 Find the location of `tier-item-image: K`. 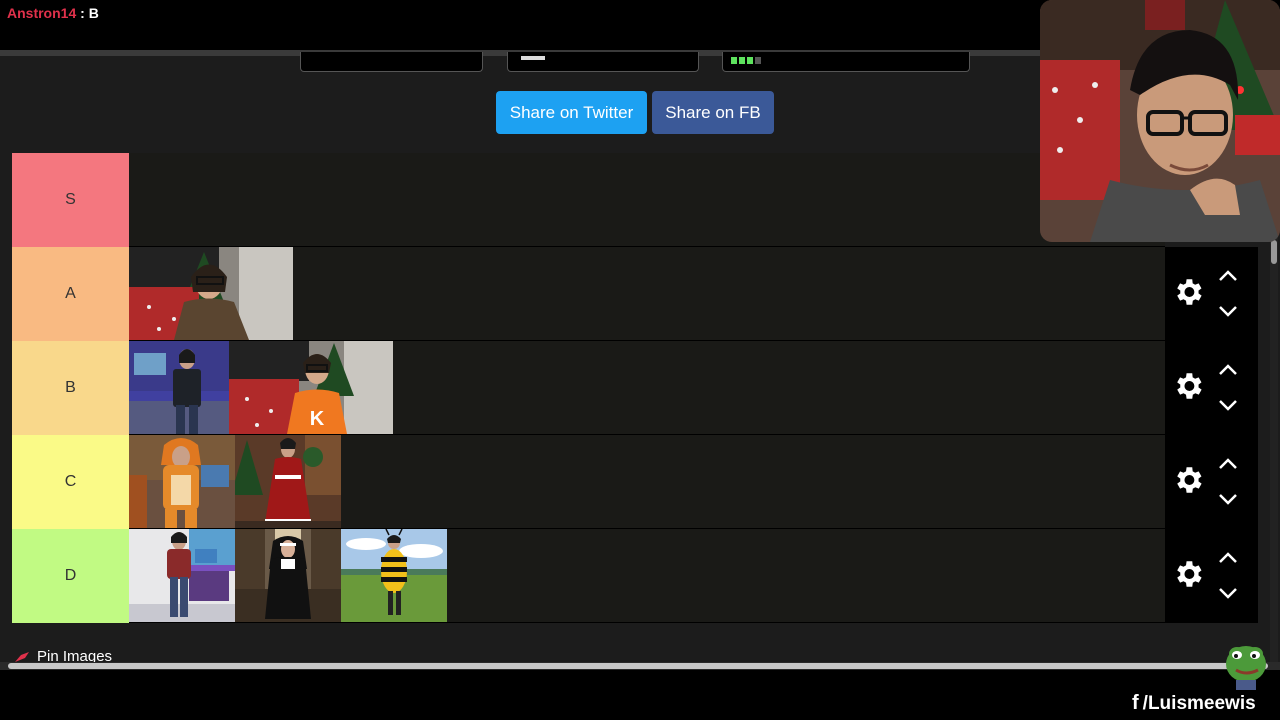

tier-item-image: K is located at coordinates (311, 387).